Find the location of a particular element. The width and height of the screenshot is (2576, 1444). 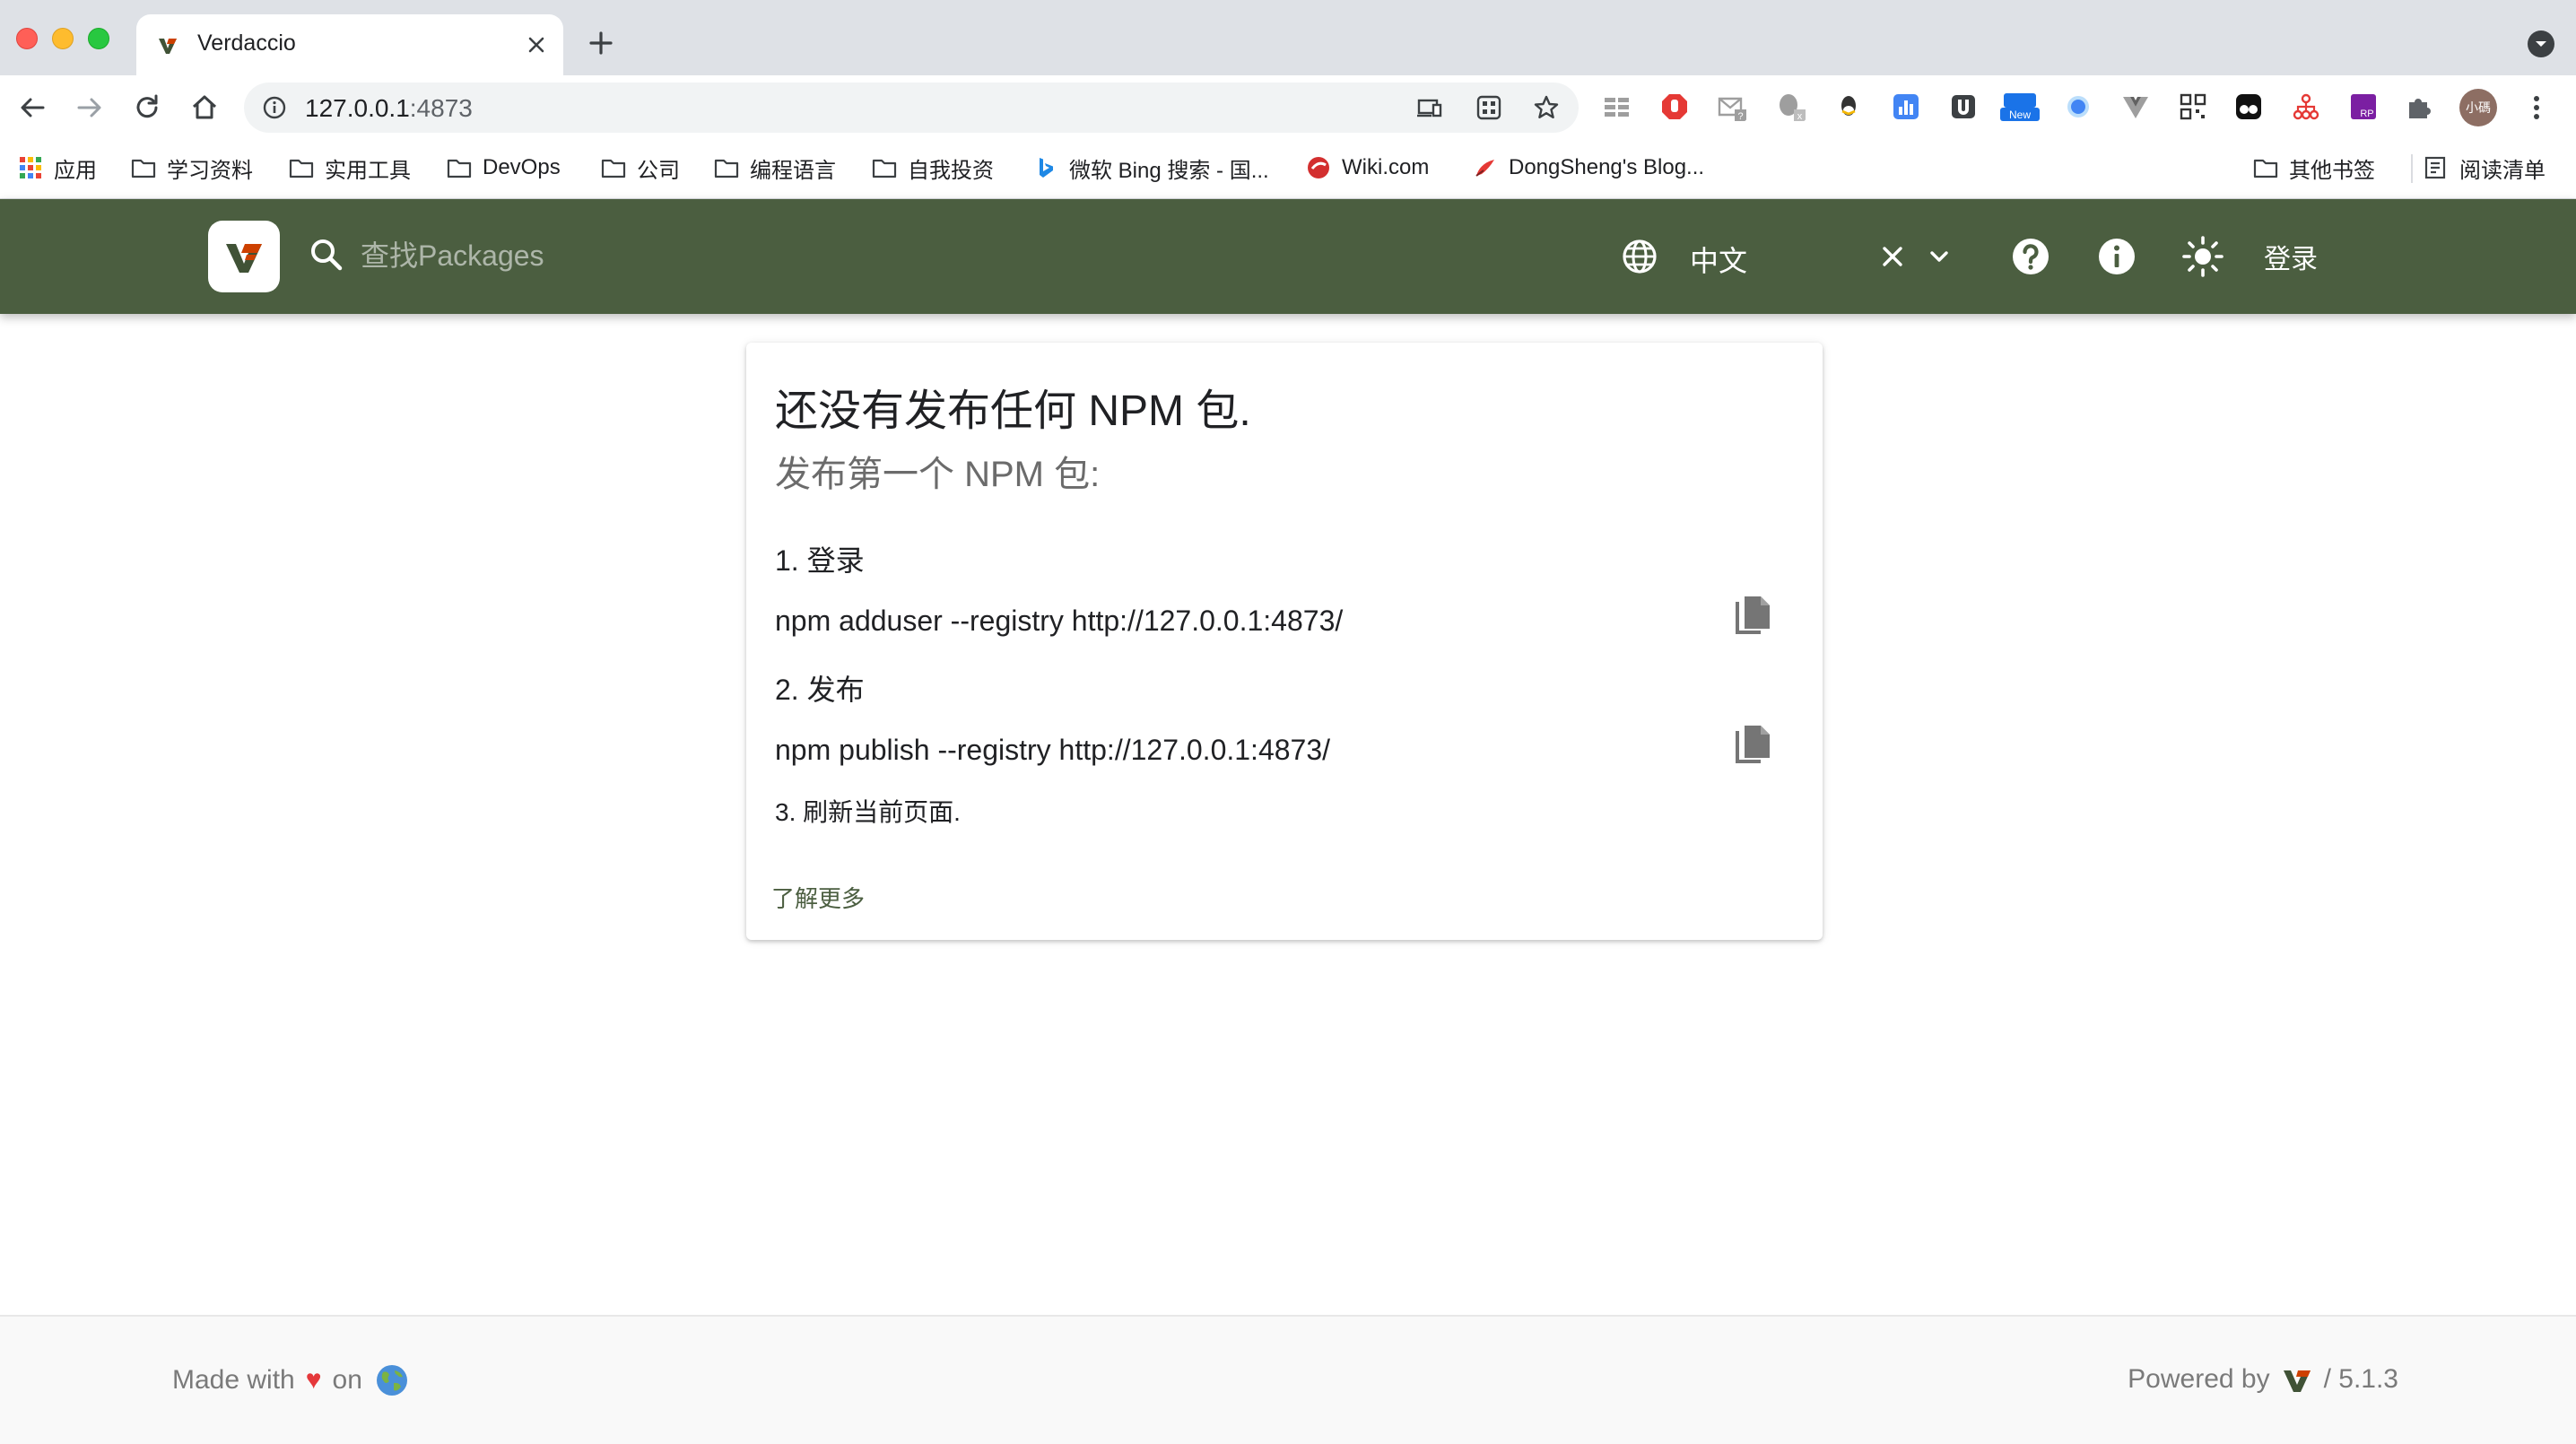

window-minimize-button is located at coordinates (63, 38).